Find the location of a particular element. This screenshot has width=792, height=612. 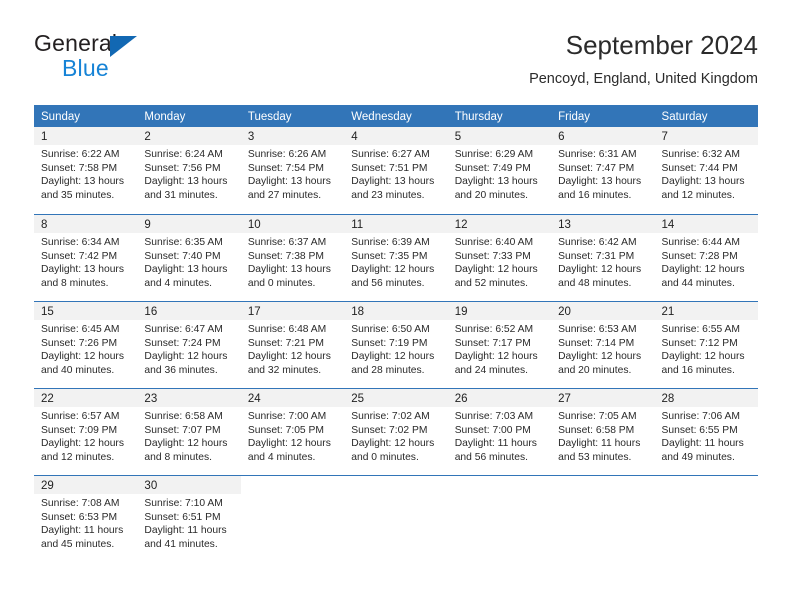

sunrise-text: Sunrise: 6:34 AM is located at coordinates (80, 242).